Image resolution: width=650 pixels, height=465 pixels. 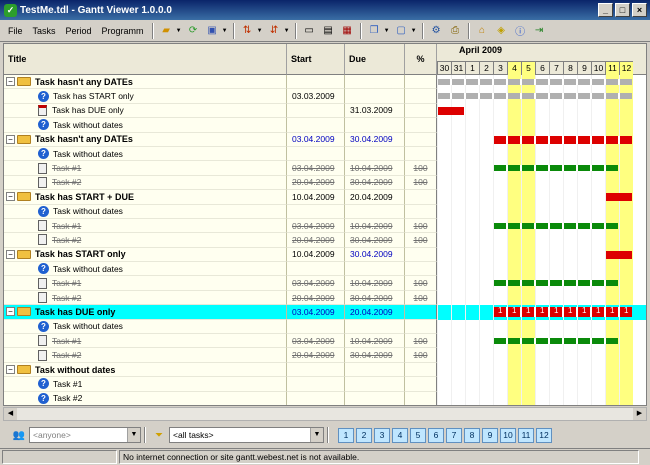 I want to click on period-8-button: 8, so click(x=472, y=435).